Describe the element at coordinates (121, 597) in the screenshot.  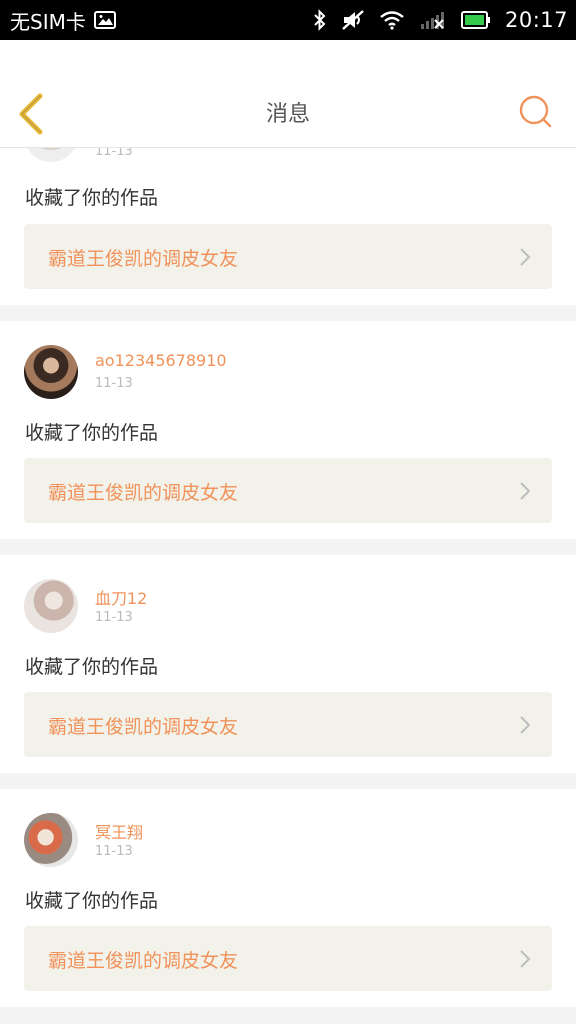
I see `username: 血刀12` at that location.